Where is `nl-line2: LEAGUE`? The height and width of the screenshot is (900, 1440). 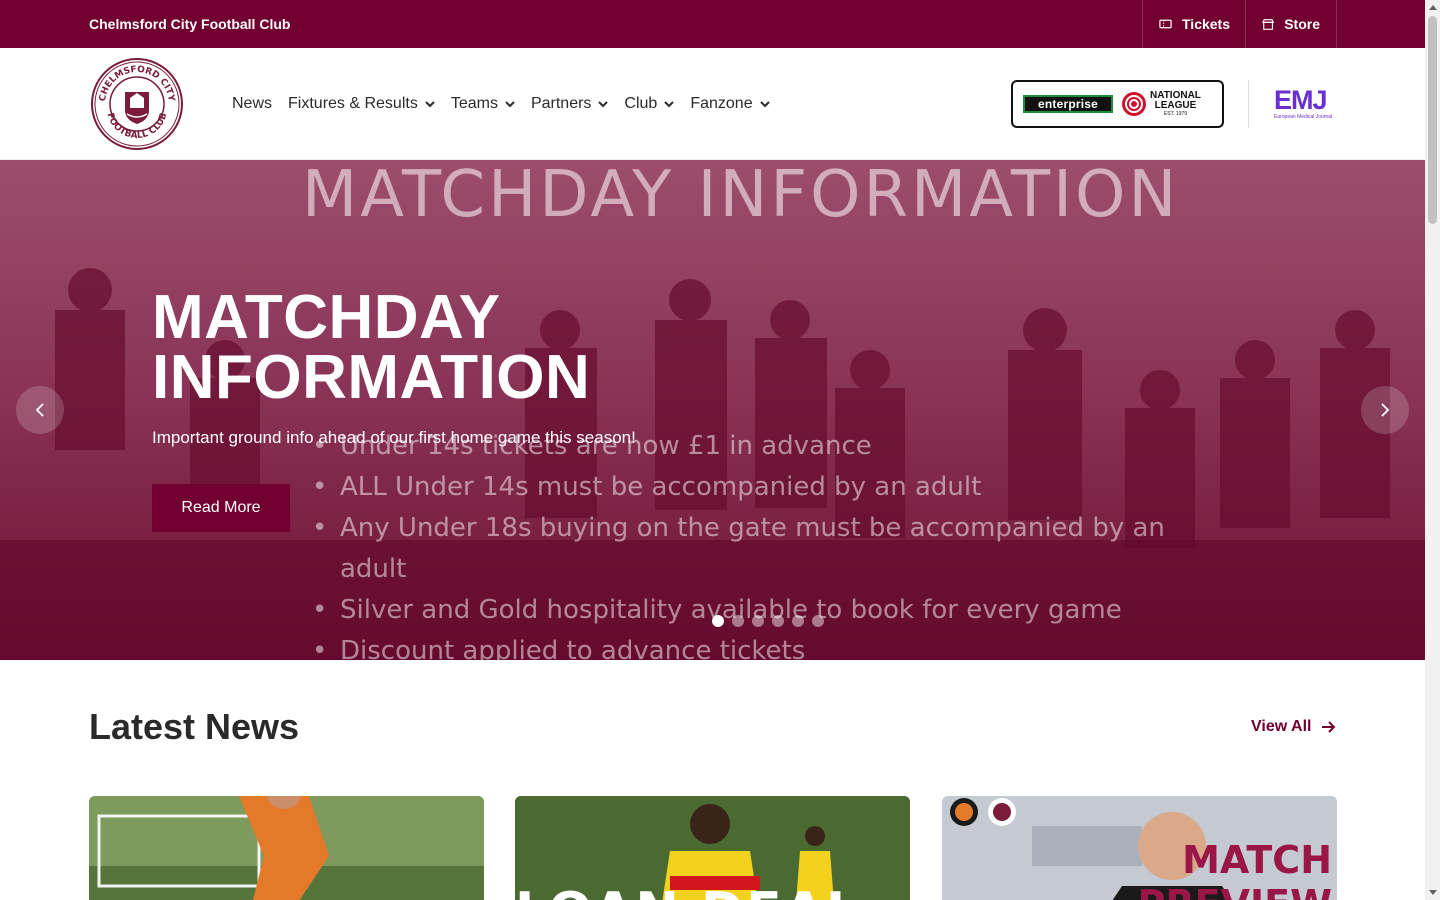 nl-line2: LEAGUE is located at coordinates (1175, 105).